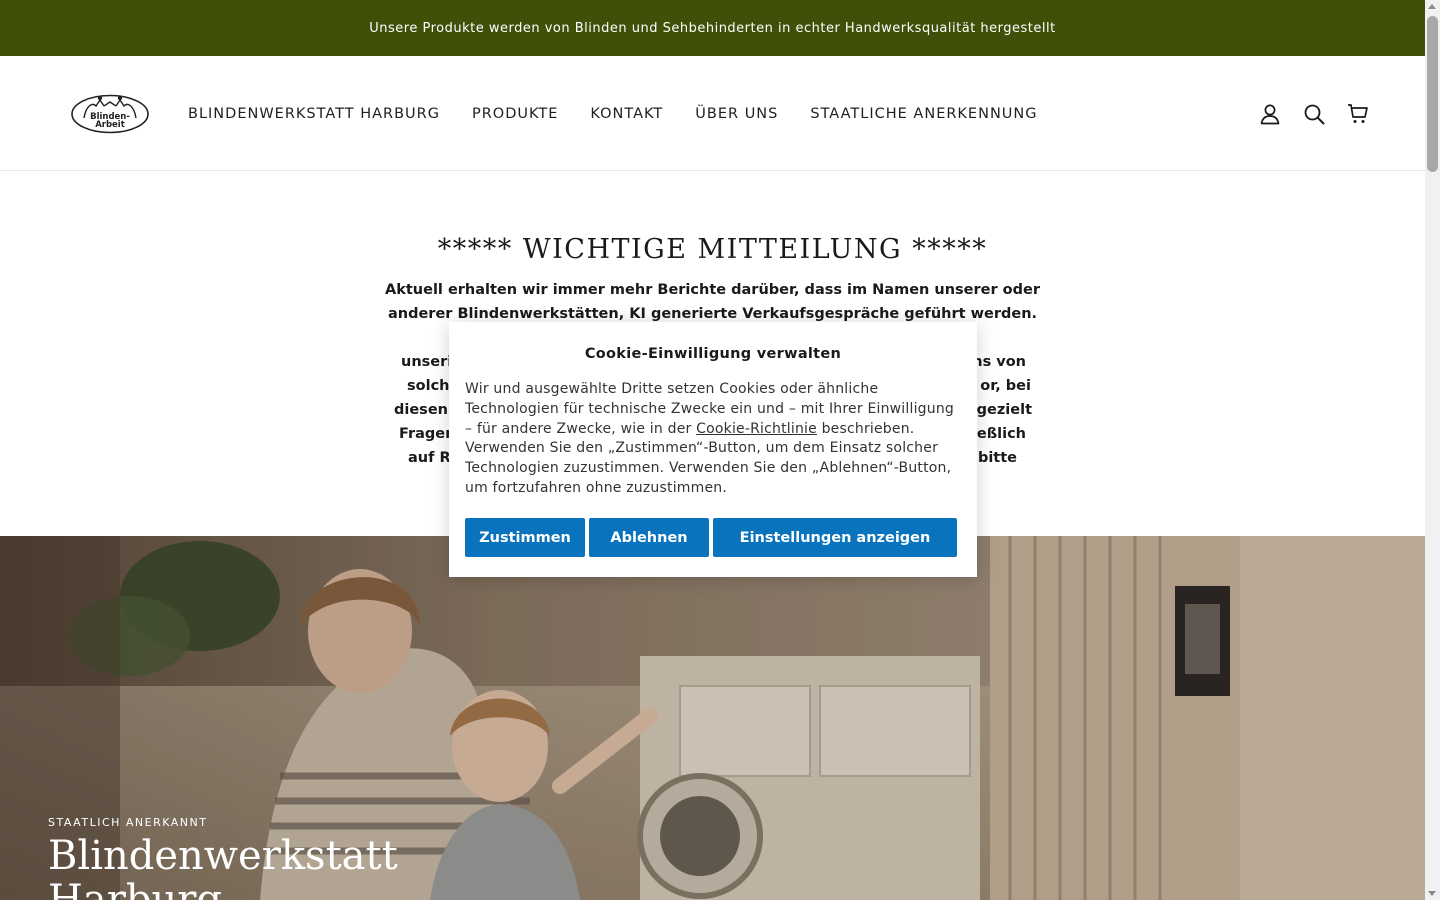 The image size is (1440, 900). I want to click on accept-button: Zustimmen, so click(525, 537).